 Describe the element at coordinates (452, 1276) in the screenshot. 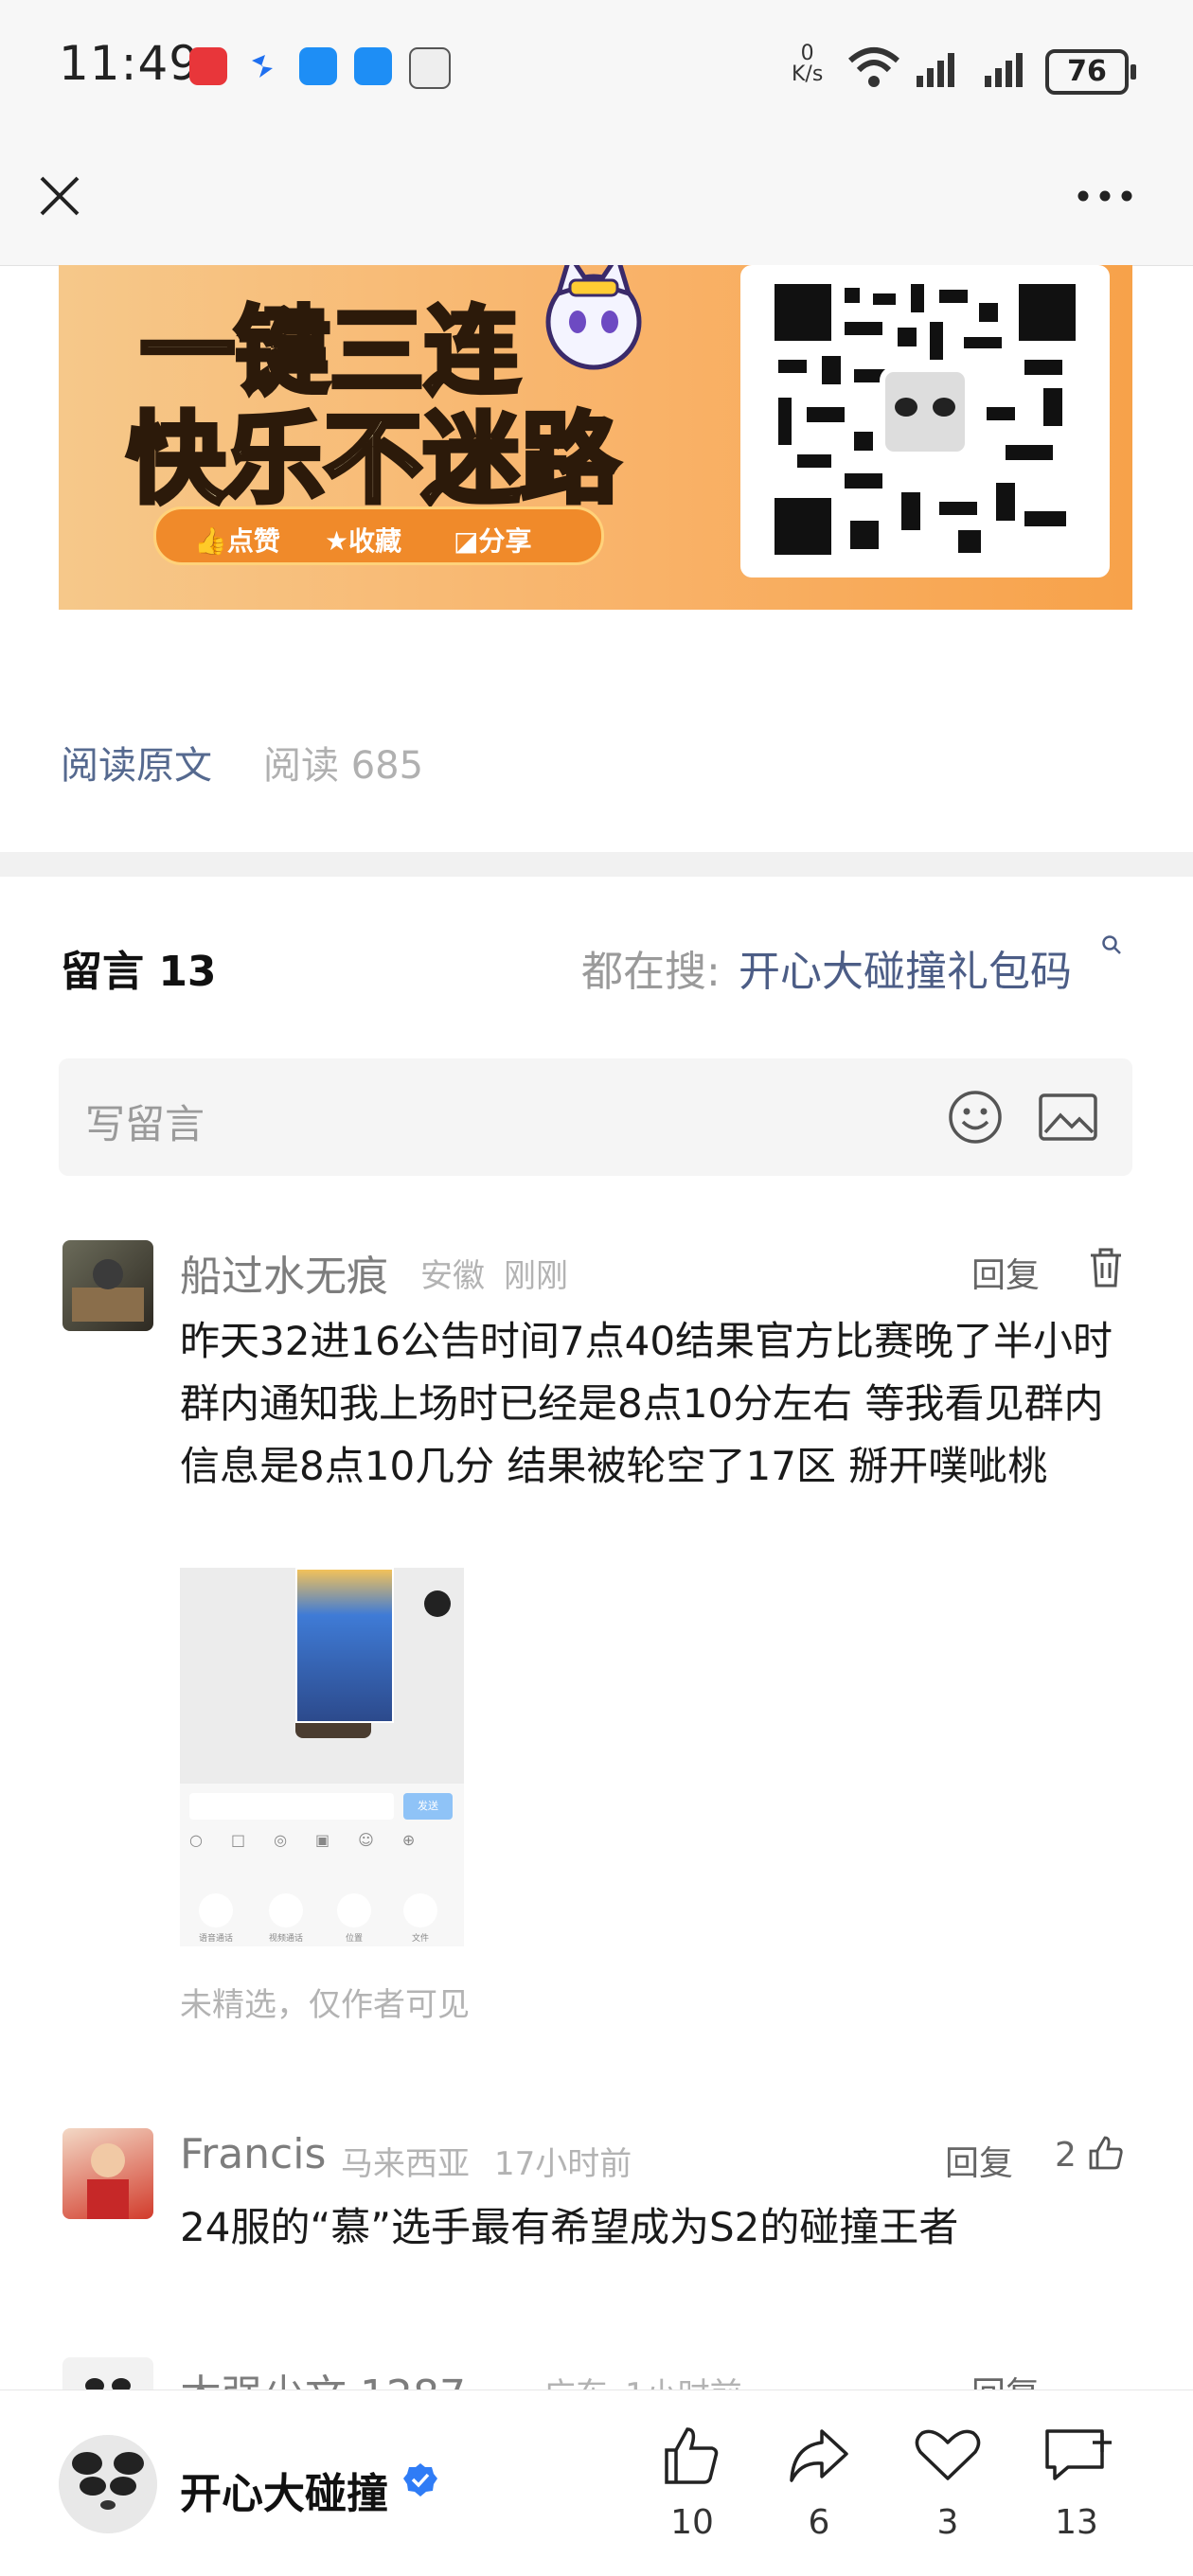

I see `comment-location: 安徽` at that location.